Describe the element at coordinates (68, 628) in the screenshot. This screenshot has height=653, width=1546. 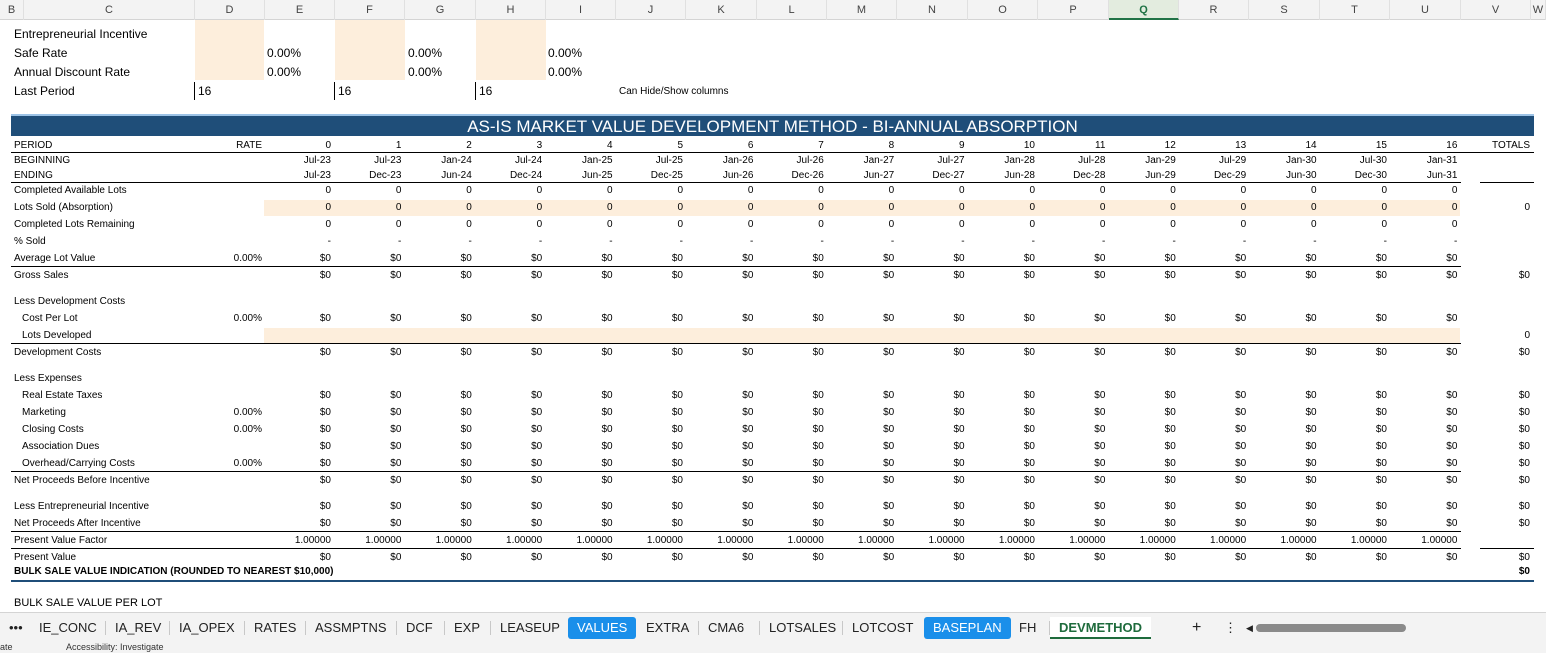
I see `sheet-tab-ie-conc: IE_CONC` at that location.